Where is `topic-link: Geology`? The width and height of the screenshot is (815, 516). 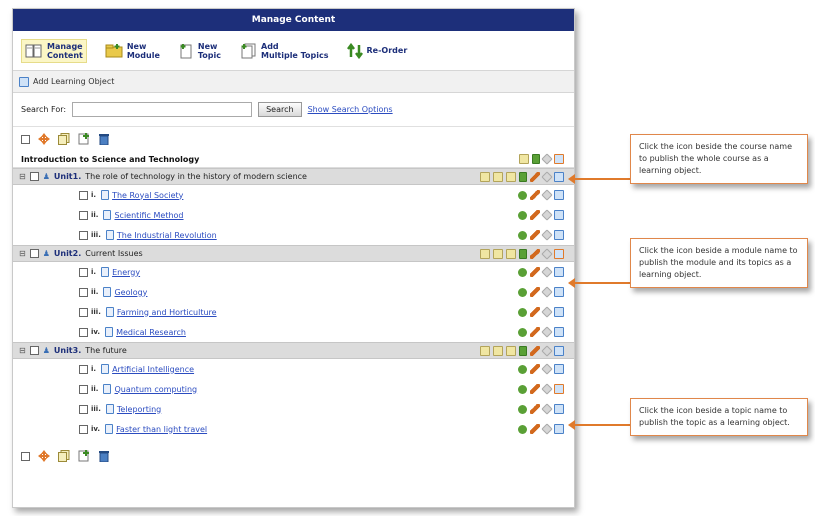 topic-link: Geology is located at coordinates (130, 292).